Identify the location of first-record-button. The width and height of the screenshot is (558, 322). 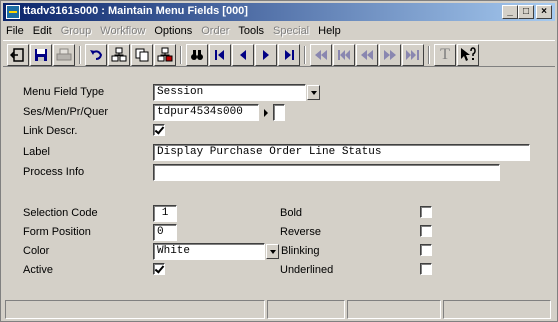
(220, 55).